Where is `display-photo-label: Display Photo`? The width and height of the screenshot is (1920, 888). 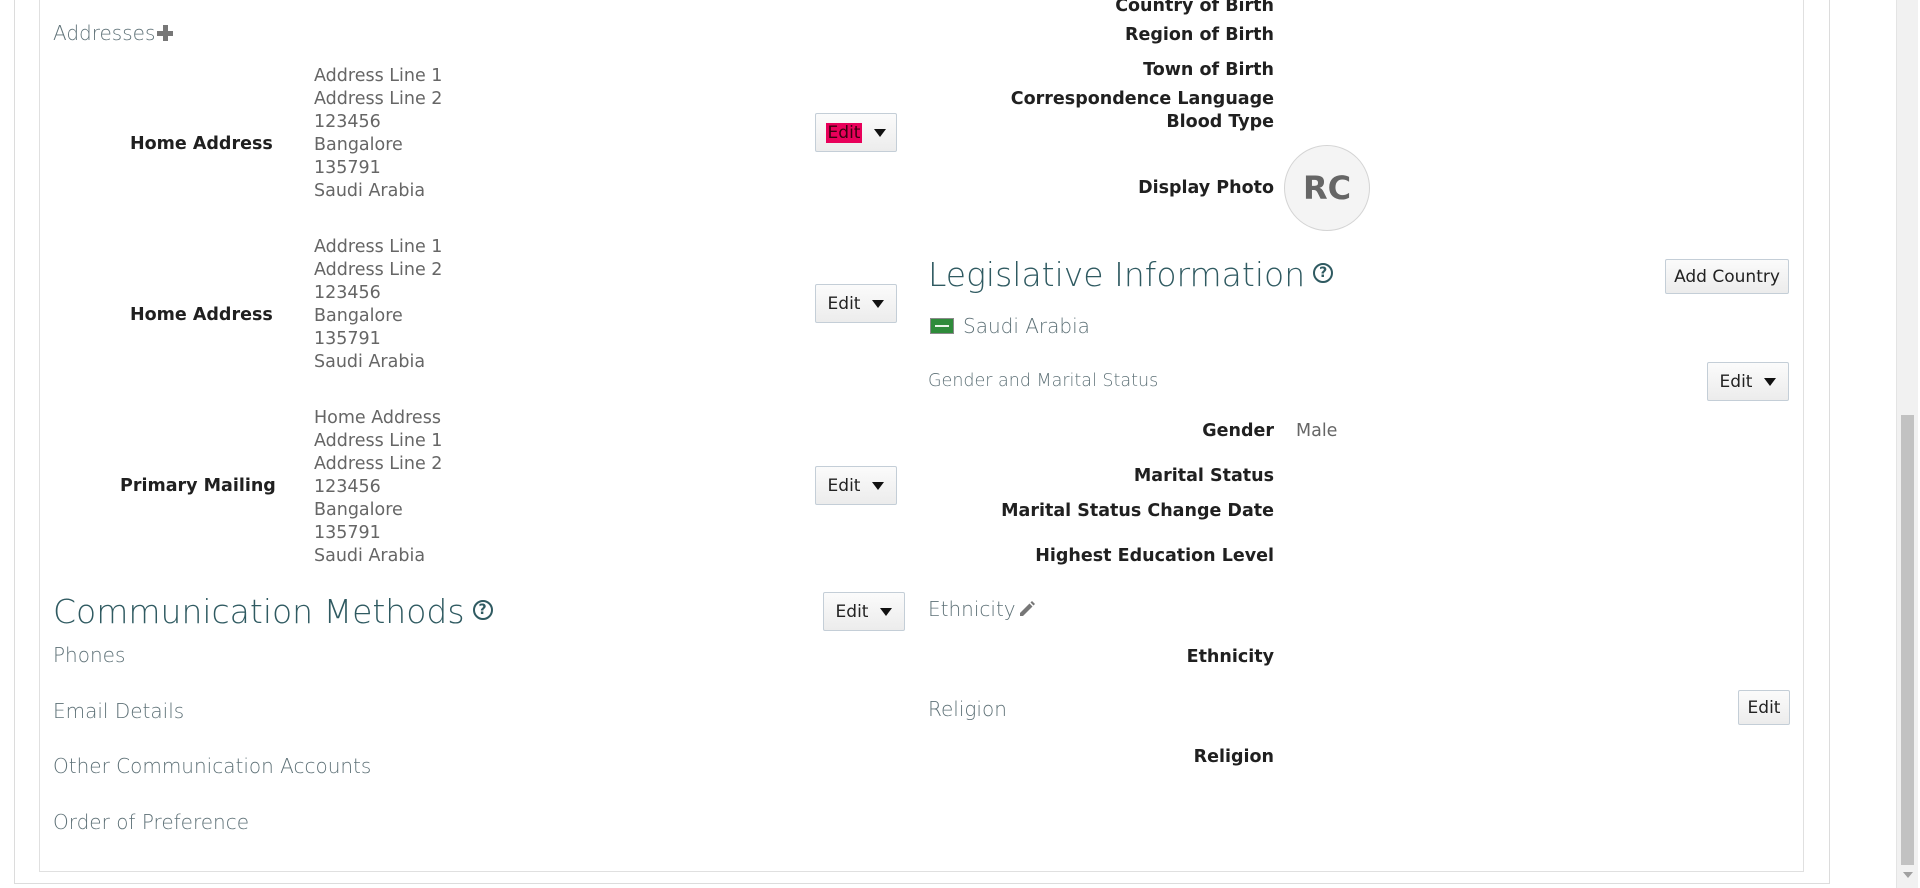
display-photo-label: Display Photo is located at coordinates (1206, 188).